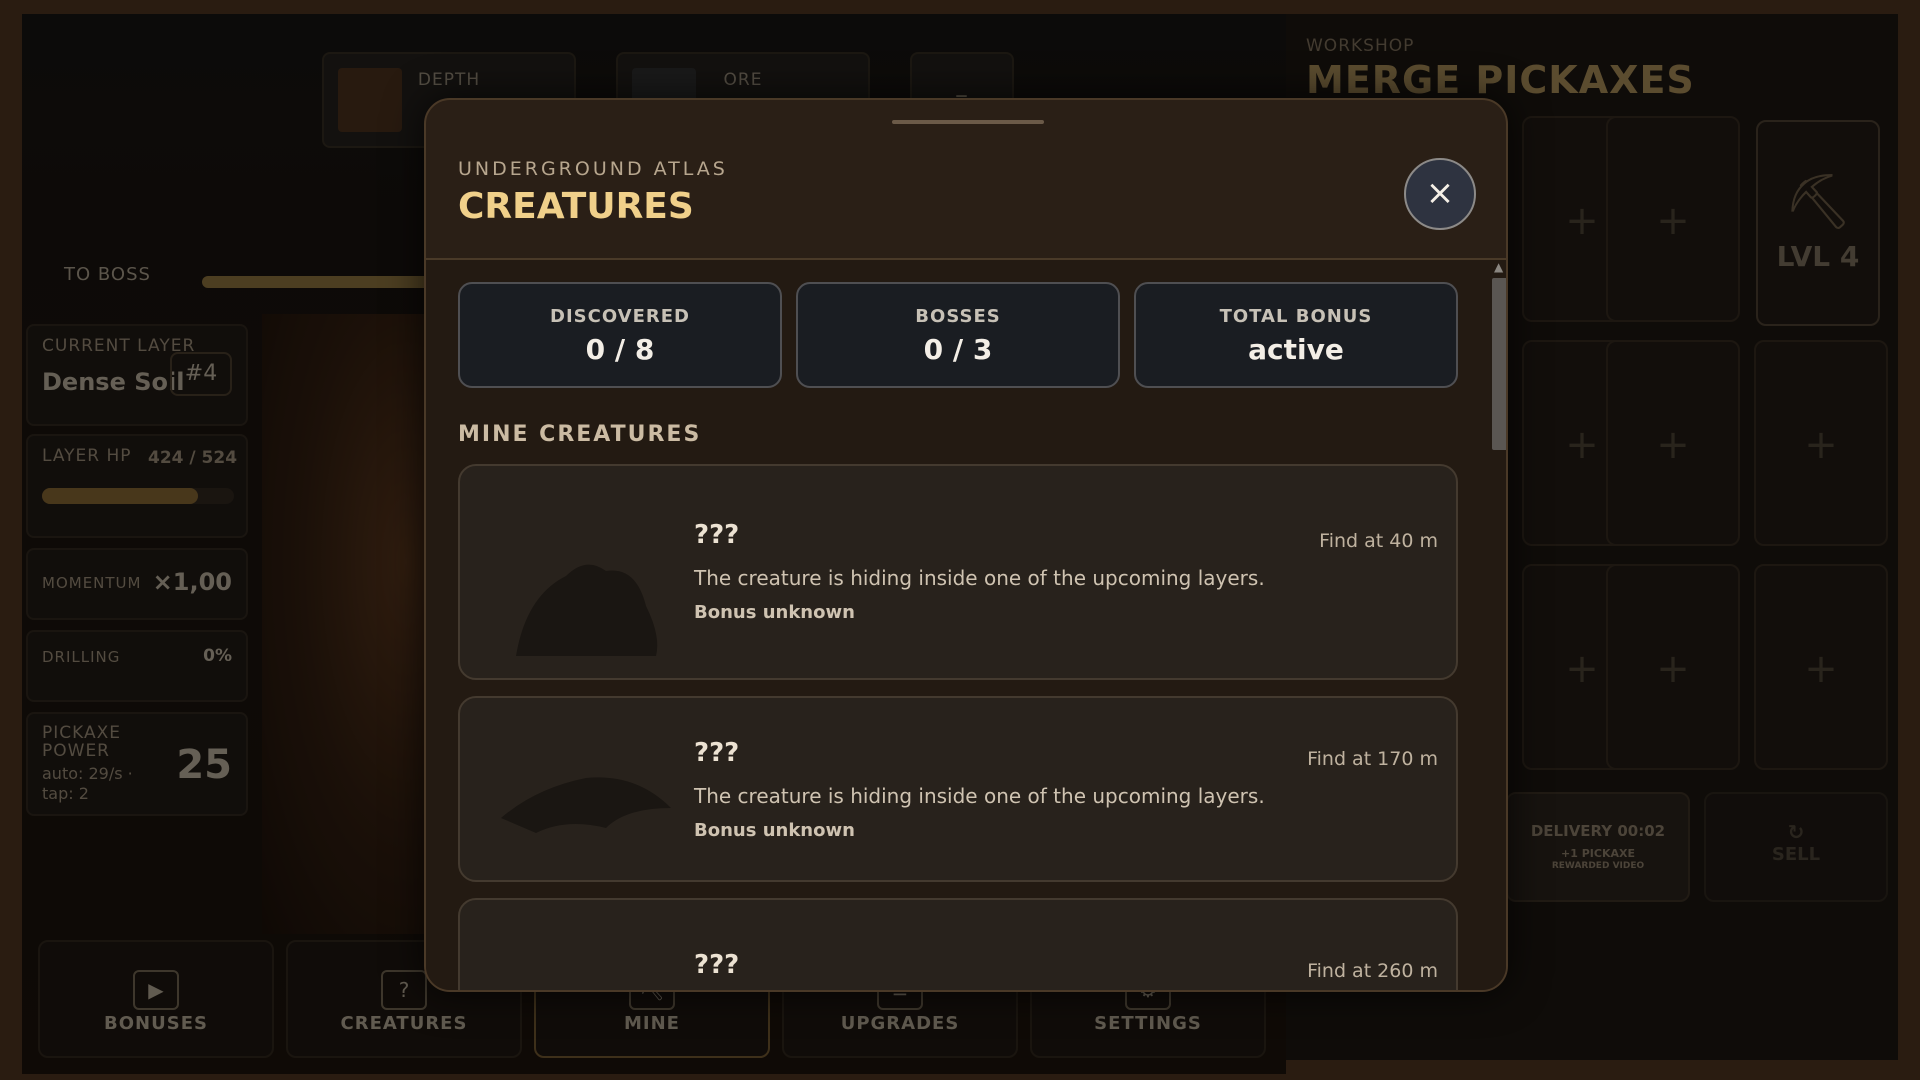 The height and width of the screenshot is (1080, 1920). Describe the element at coordinates (192, 582) in the screenshot. I see `momentum-value: ×1,00` at that location.